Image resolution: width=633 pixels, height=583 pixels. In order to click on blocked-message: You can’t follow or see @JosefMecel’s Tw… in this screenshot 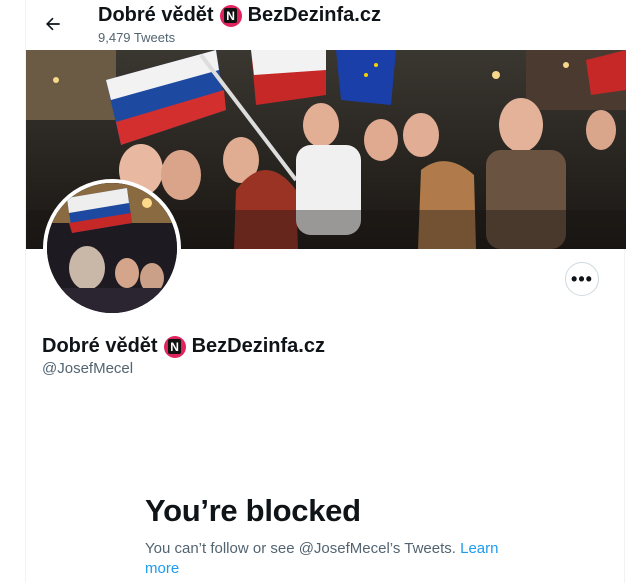, I will do `click(330, 559)`.